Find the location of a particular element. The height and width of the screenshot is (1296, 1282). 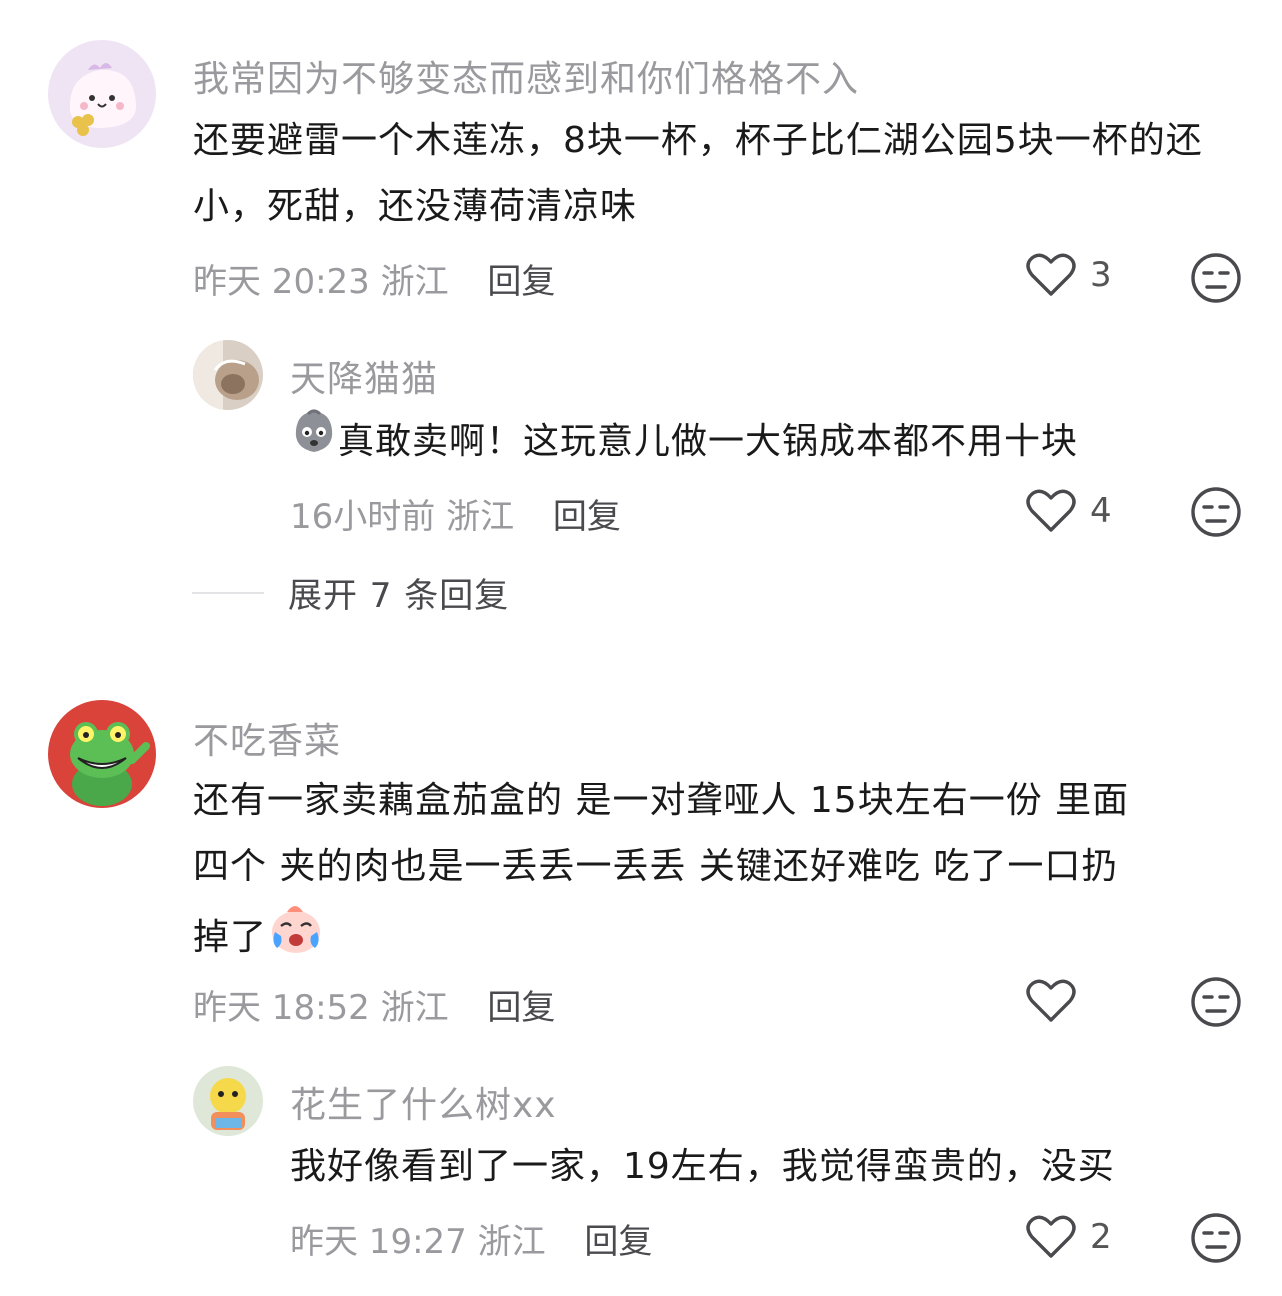

like-count: 3 is located at coordinates (1101, 275).